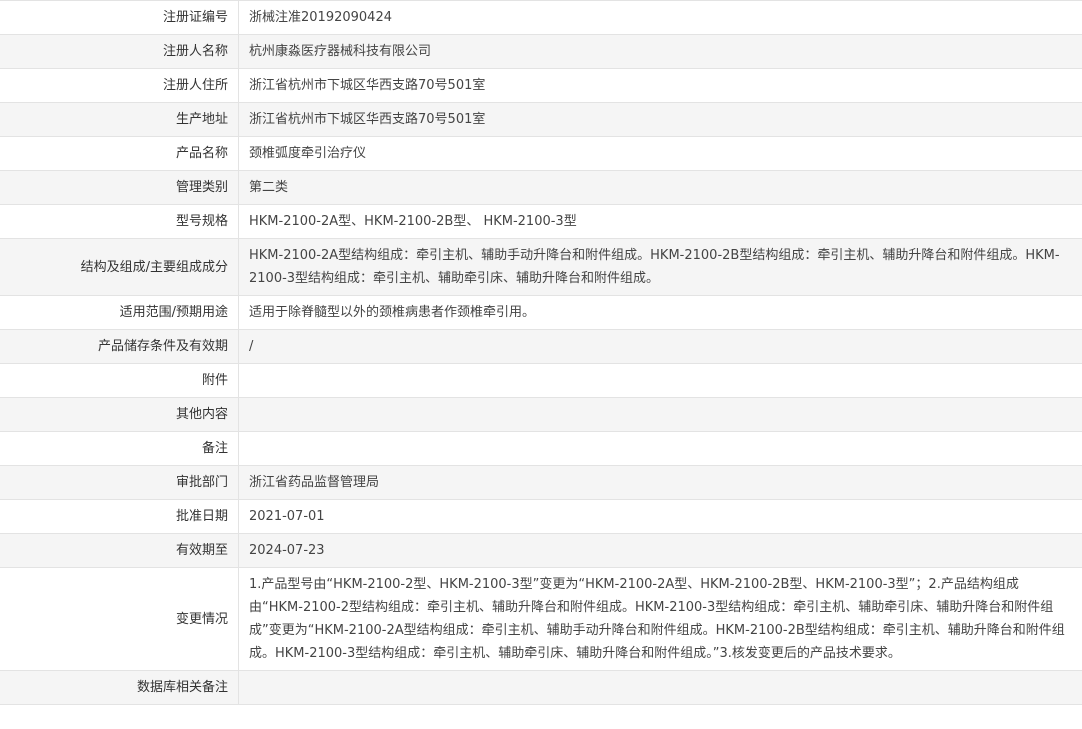 The image size is (1082, 729). What do you see at coordinates (660, 221) in the screenshot?
I see `row-value: HKM-2100-2A型、HKM-2100-2B型、 HKM-2100-3型` at bounding box center [660, 221].